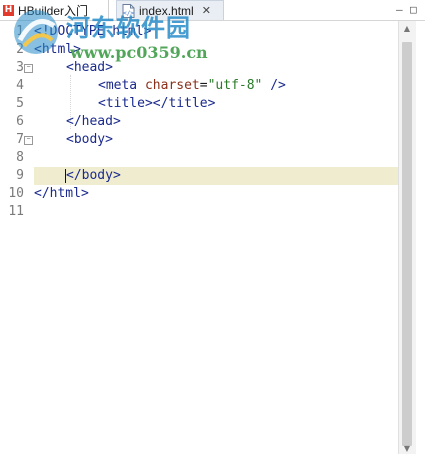  What do you see at coordinates (20, 85) in the screenshot?
I see `line-number: 4` at bounding box center [20, 85].